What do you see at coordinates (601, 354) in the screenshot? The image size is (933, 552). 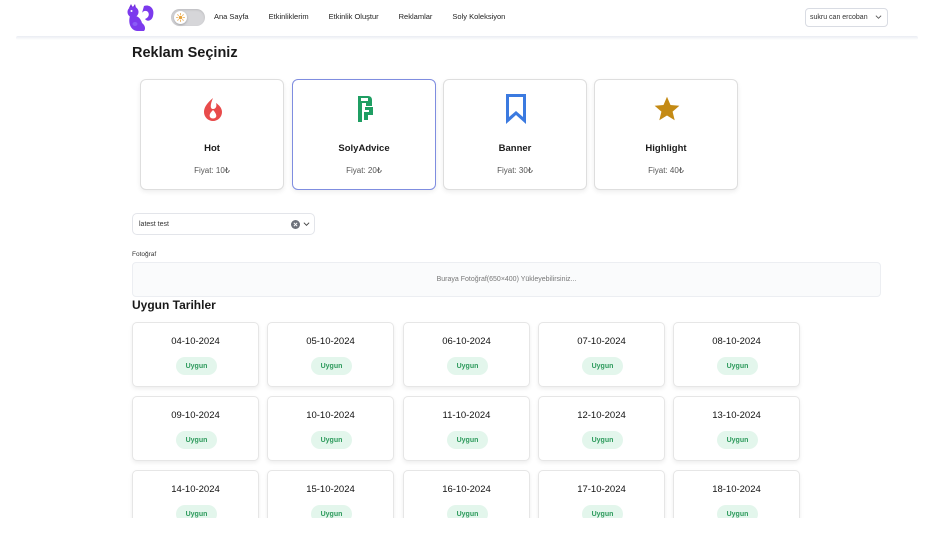 I see `date-card: 07-10-2024 Uygun` at bounding box center [601, 354].